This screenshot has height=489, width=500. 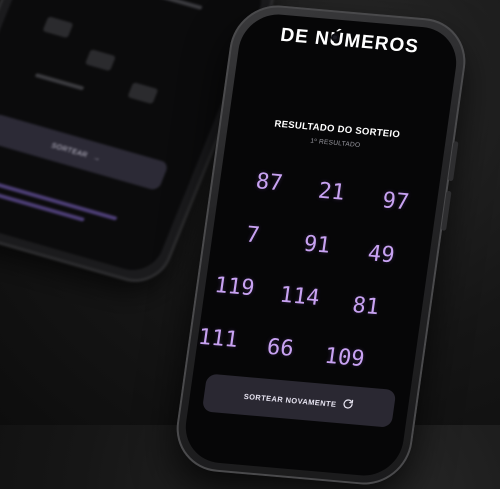 What do you see at coordinates (344, 358) in the screenshot?
I see `drawn-number: 109` at bounding box center [344, 358].